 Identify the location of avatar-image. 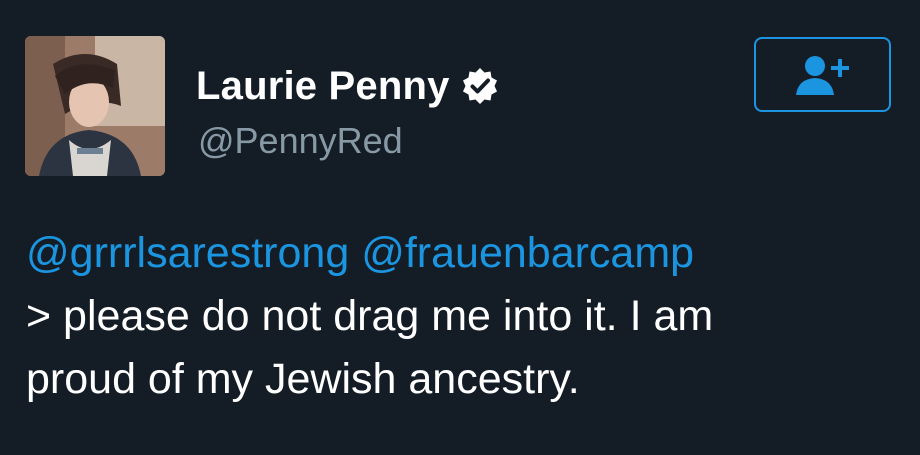
(95, 106).